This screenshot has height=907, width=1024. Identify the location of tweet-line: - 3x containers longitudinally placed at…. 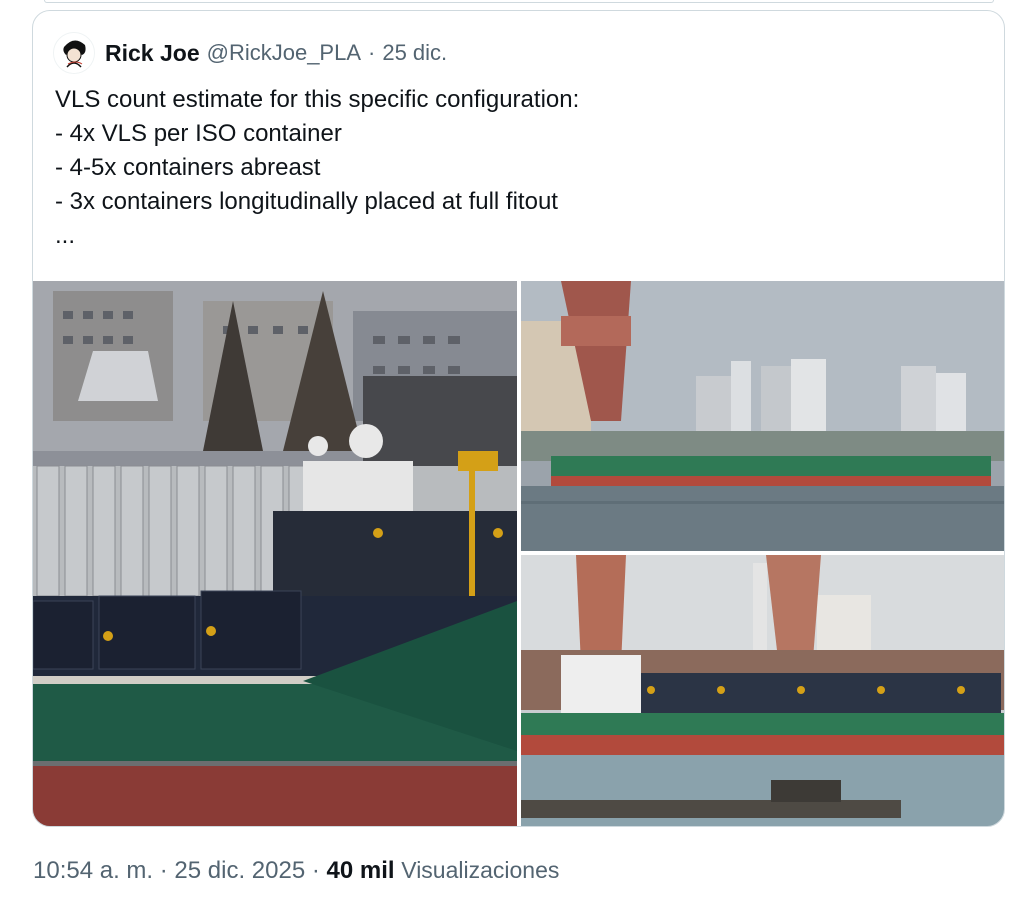
(306, 201).